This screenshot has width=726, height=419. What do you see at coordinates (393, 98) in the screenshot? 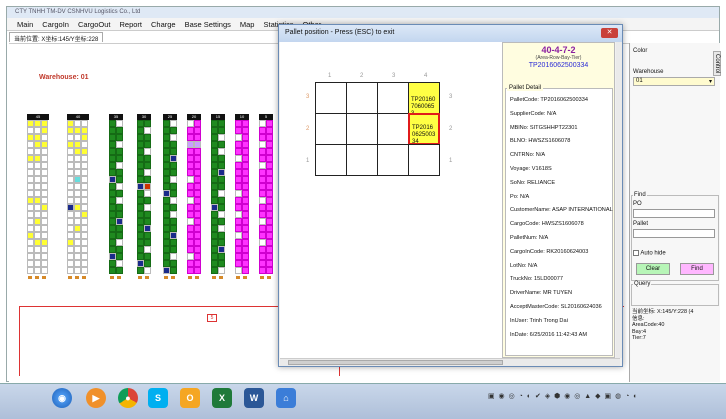
I see `grid-cell-empty` at bounding box center [393, 98].